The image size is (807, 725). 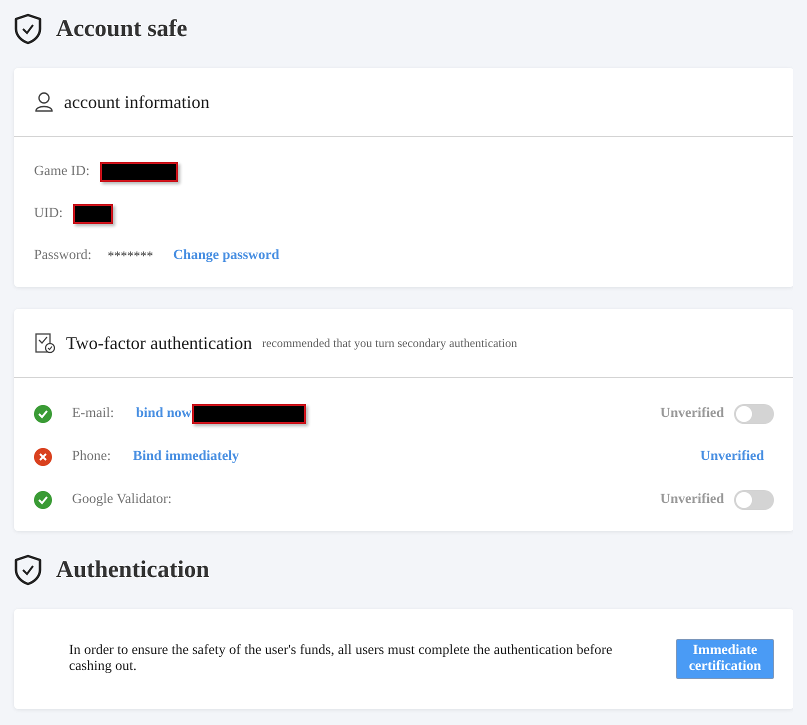 What do you see at coordinates (341, 659) in the screenshot?
I see `authentication-text: In order to ensure the safety of the user's funds, all users must complete the authentication before cashing out.` at bounding box center [341, 659].